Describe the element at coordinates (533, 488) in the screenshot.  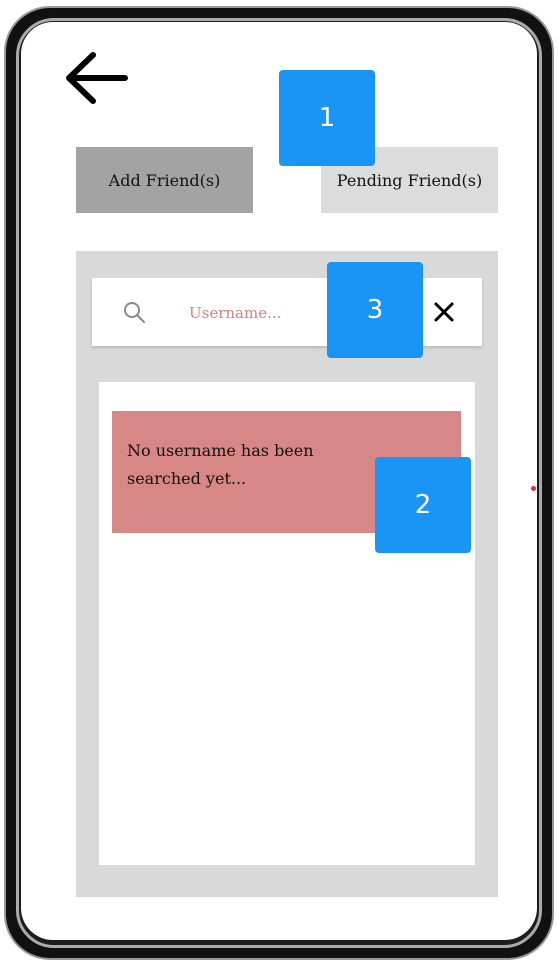
I see `red-dot-marker` at that location.